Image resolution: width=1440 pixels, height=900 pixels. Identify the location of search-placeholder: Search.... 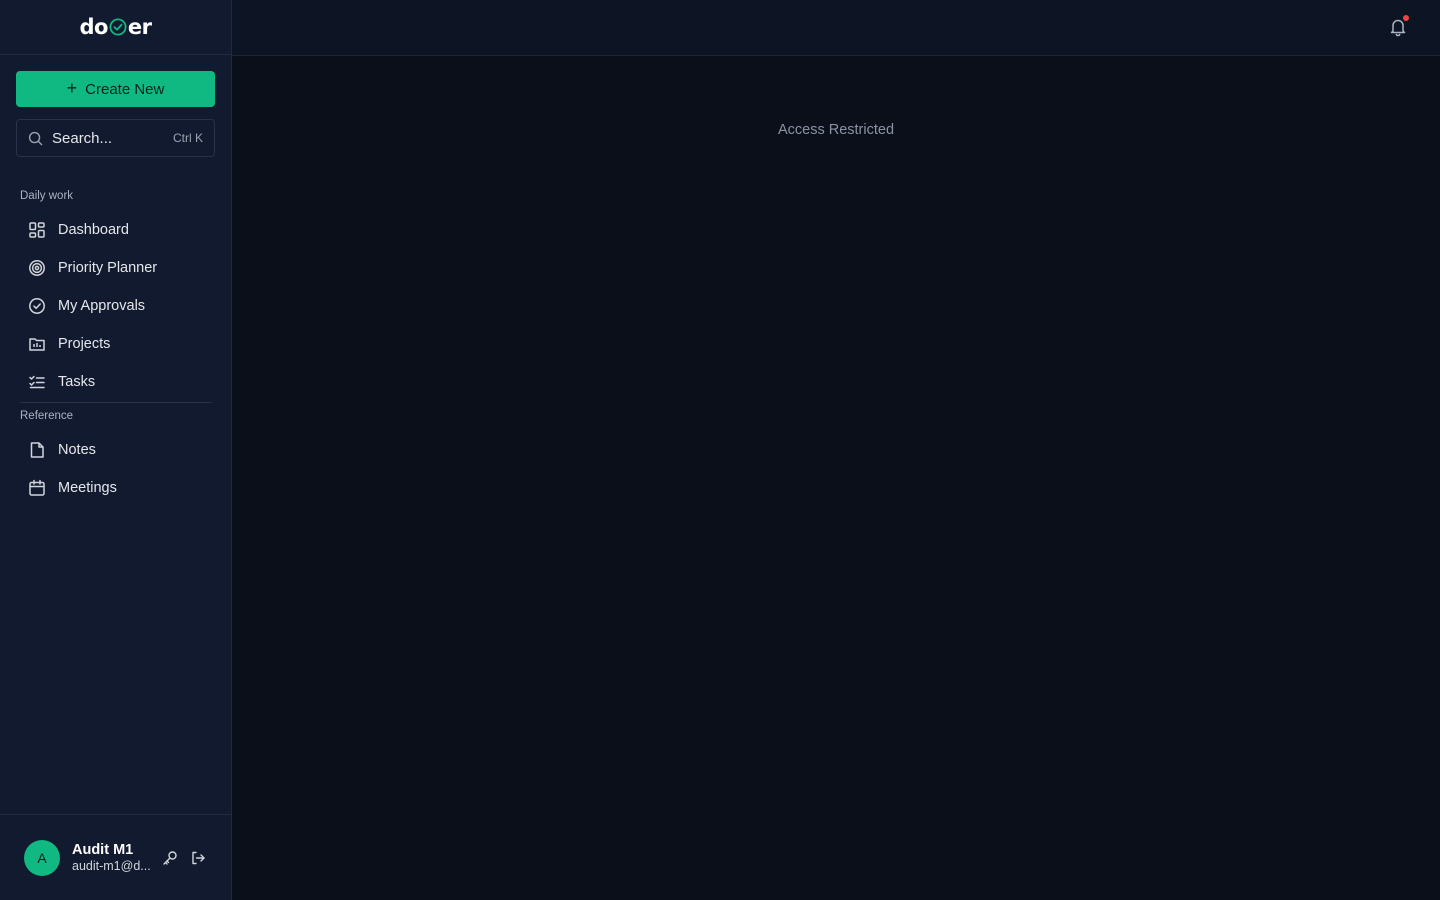
(82, 138).